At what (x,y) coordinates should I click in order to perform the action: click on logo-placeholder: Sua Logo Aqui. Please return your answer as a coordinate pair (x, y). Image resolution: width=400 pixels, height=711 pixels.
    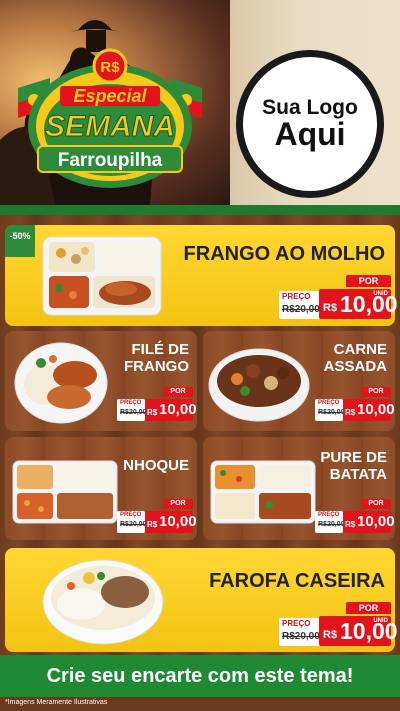
    Looking at the image, I should click on (310, 124).